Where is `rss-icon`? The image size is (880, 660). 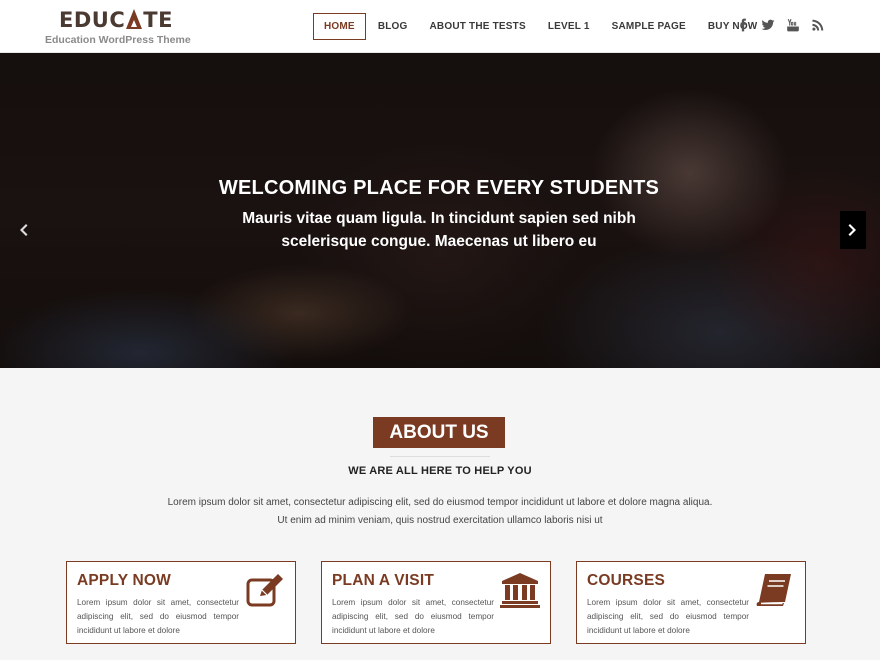 rss-icon is located at coordinates (818, 25).